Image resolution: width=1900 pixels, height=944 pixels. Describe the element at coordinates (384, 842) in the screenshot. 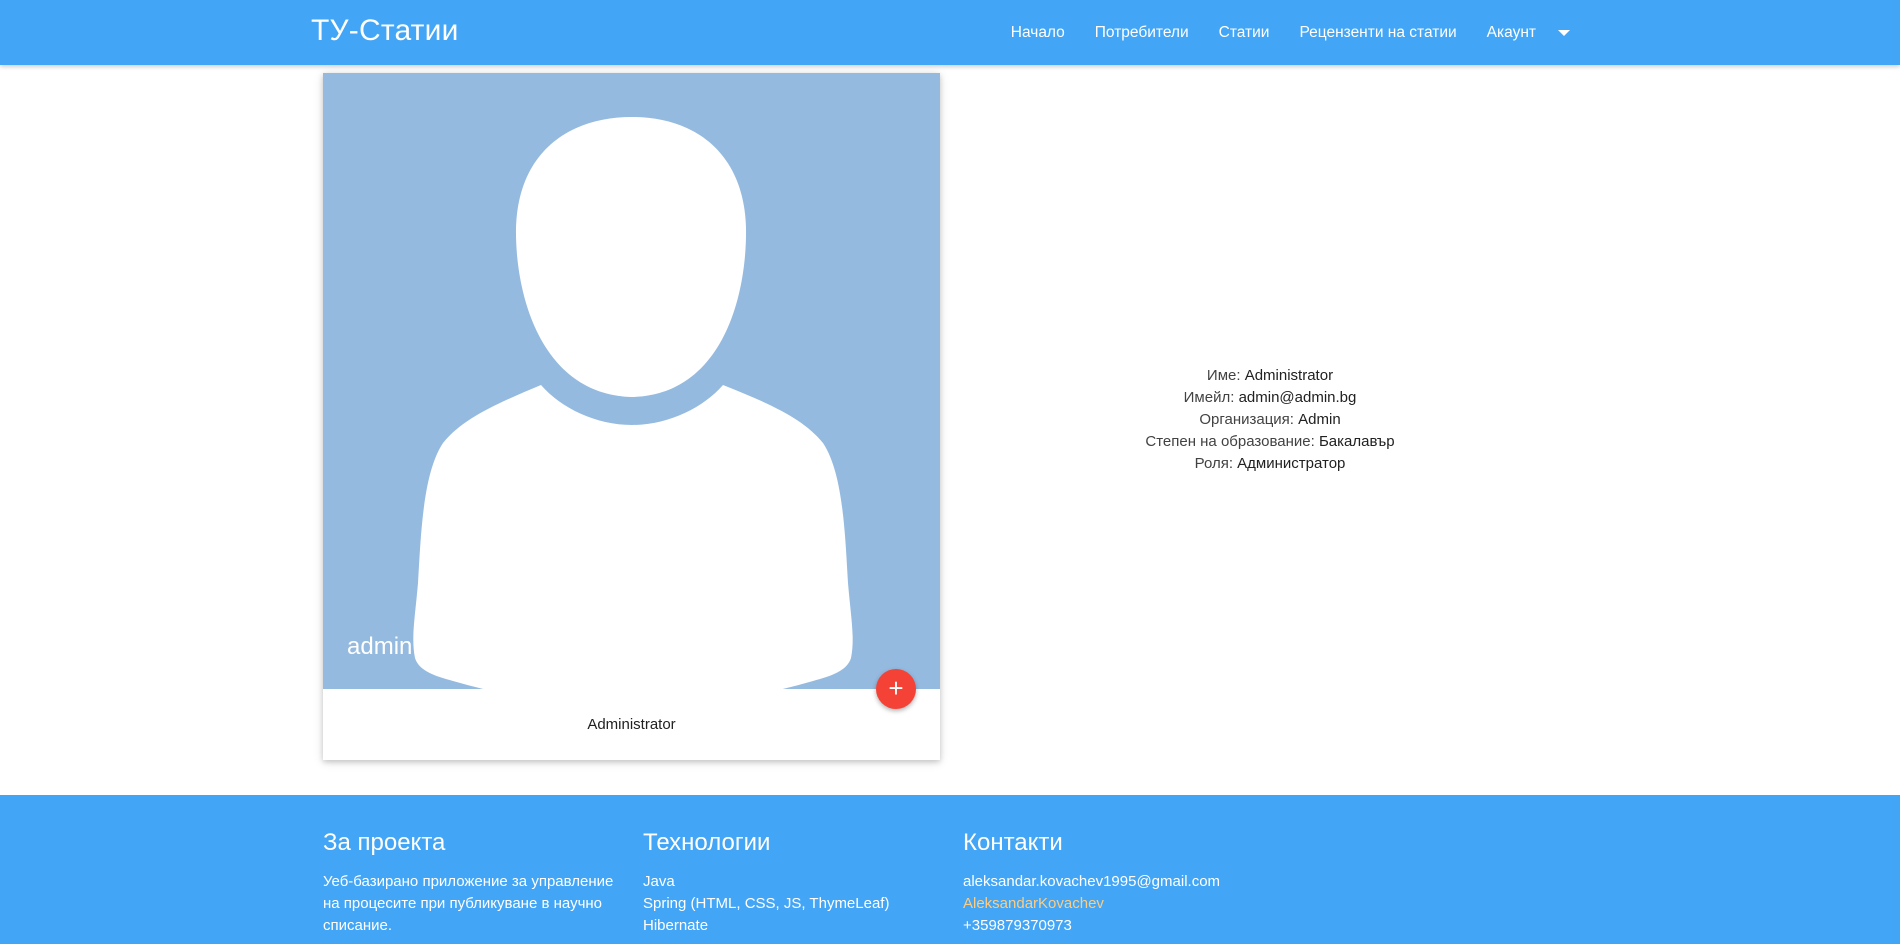

I see `footer-about-title: За проекта` at that location.